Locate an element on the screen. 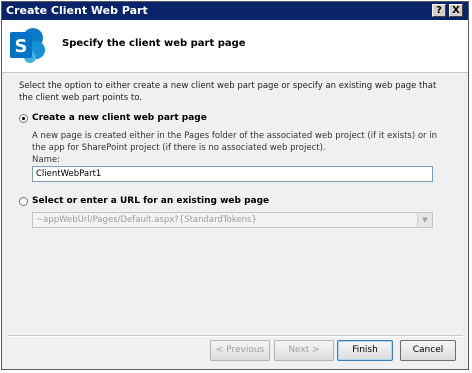 This screenshot has height=373, width=472. next-button: Next > is located at coordinates (304, 350).